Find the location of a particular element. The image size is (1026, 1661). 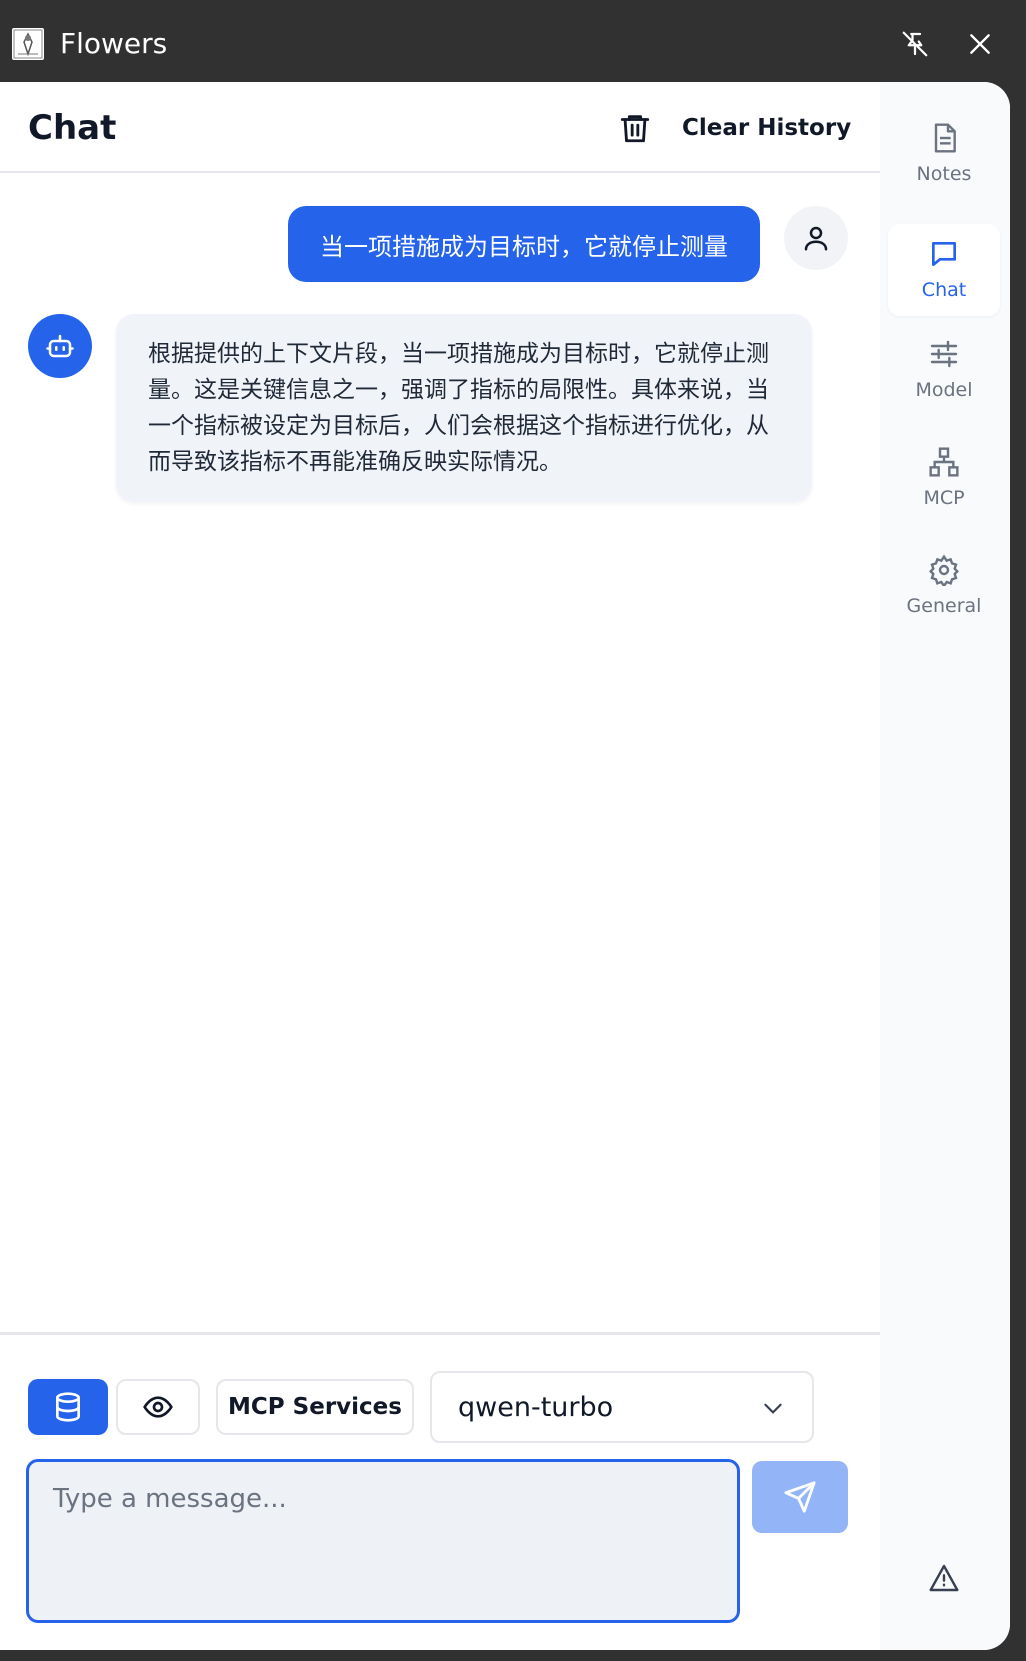

send-icon is located at coordinates (800, 1497).